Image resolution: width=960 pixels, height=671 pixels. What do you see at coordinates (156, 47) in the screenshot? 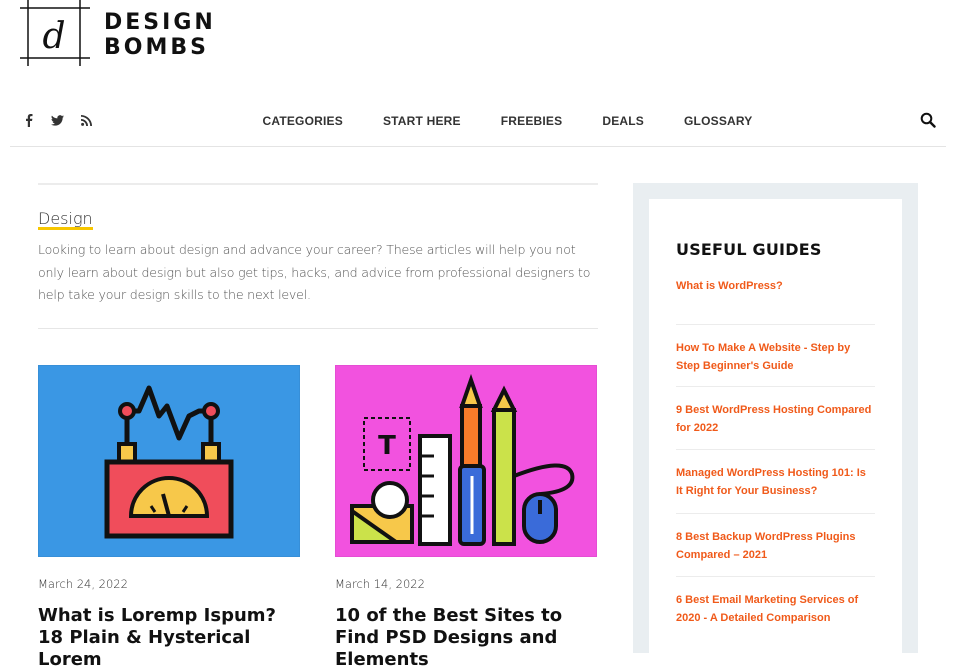
I see `logo-line-2: BOMBS` at bounding box center [156, 47].